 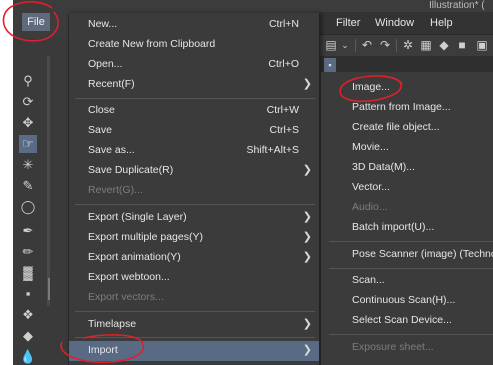 I want to click on menu-item-new: New... Ctrl+N, so click(x=194, y=25).